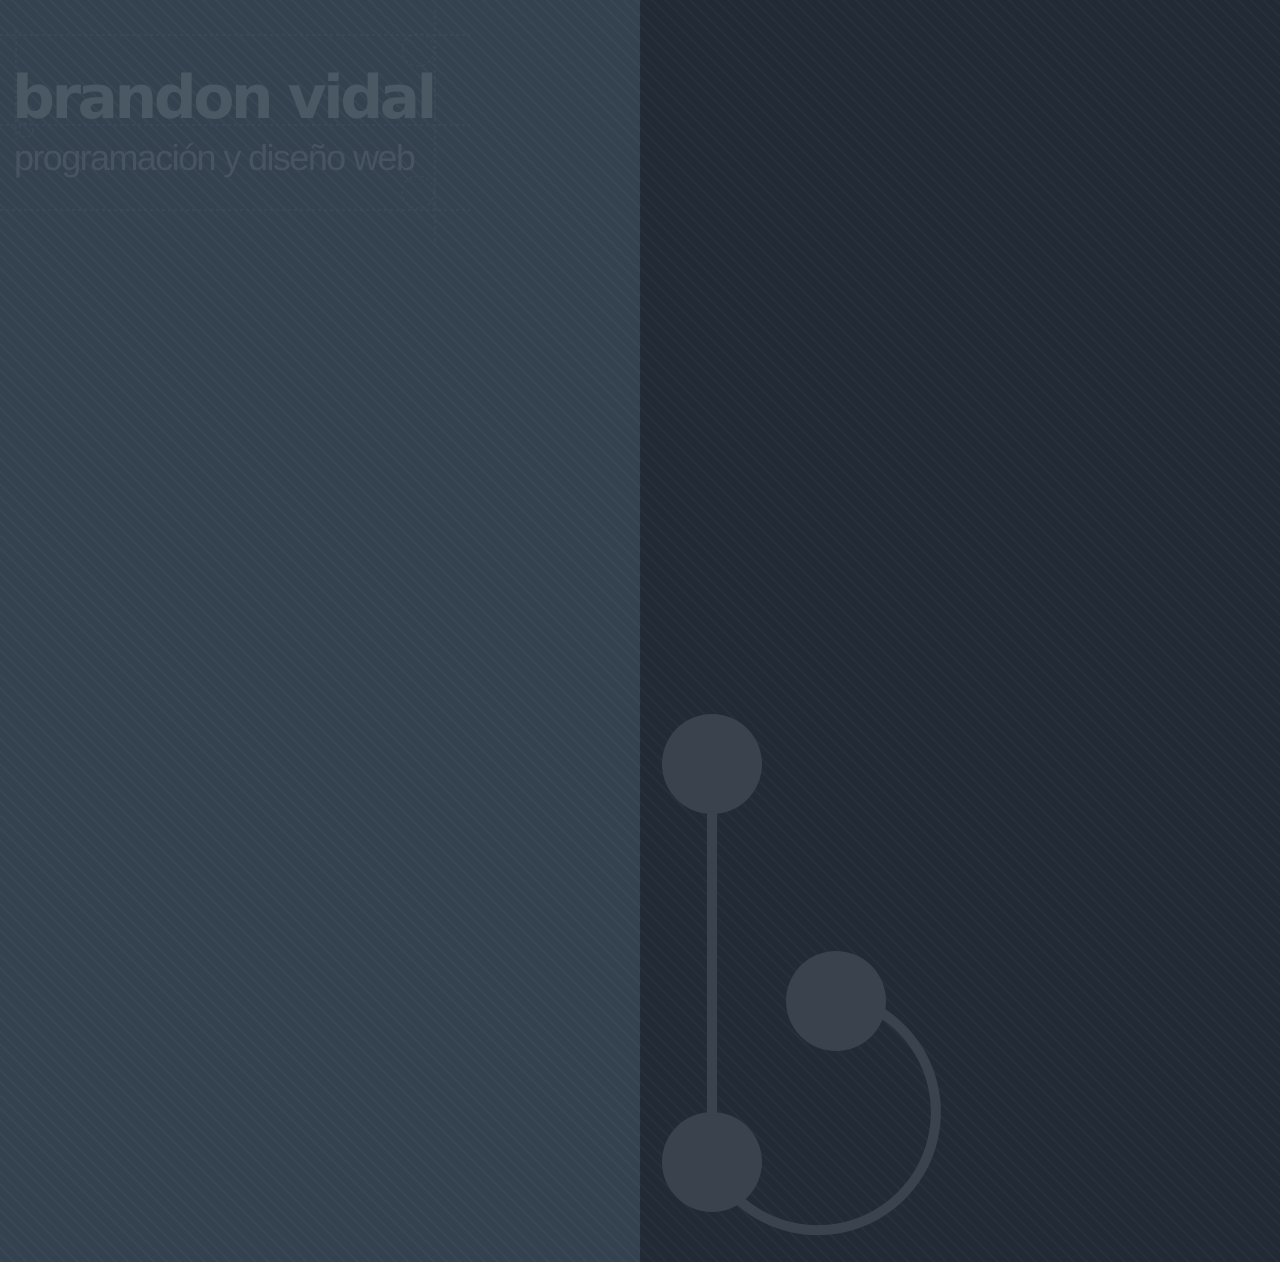 This screenshot has height=1262, width=1280. Describe the element at coordinates (224, 98) in the screenshot. I see `brand-name: brandon vidal` at that location.